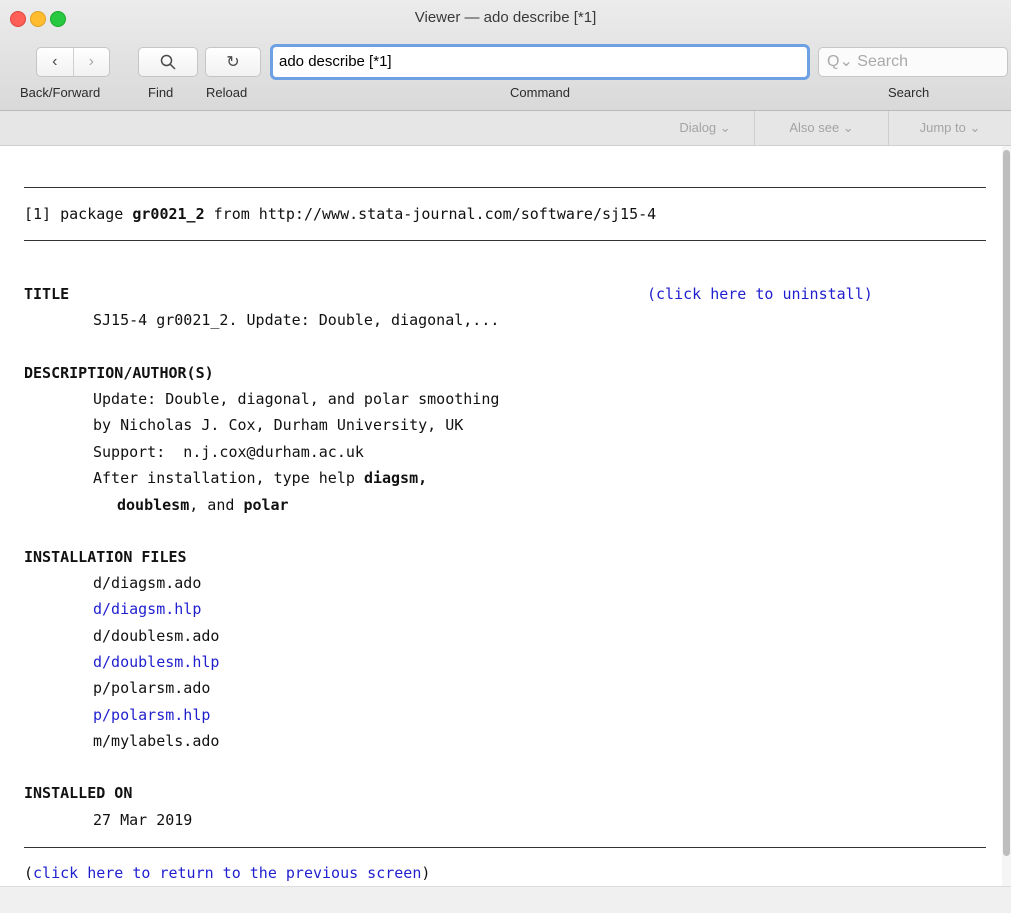 The image size is (1011, 913). I want to click on package-name: gr0021_2, so click(168, 214).